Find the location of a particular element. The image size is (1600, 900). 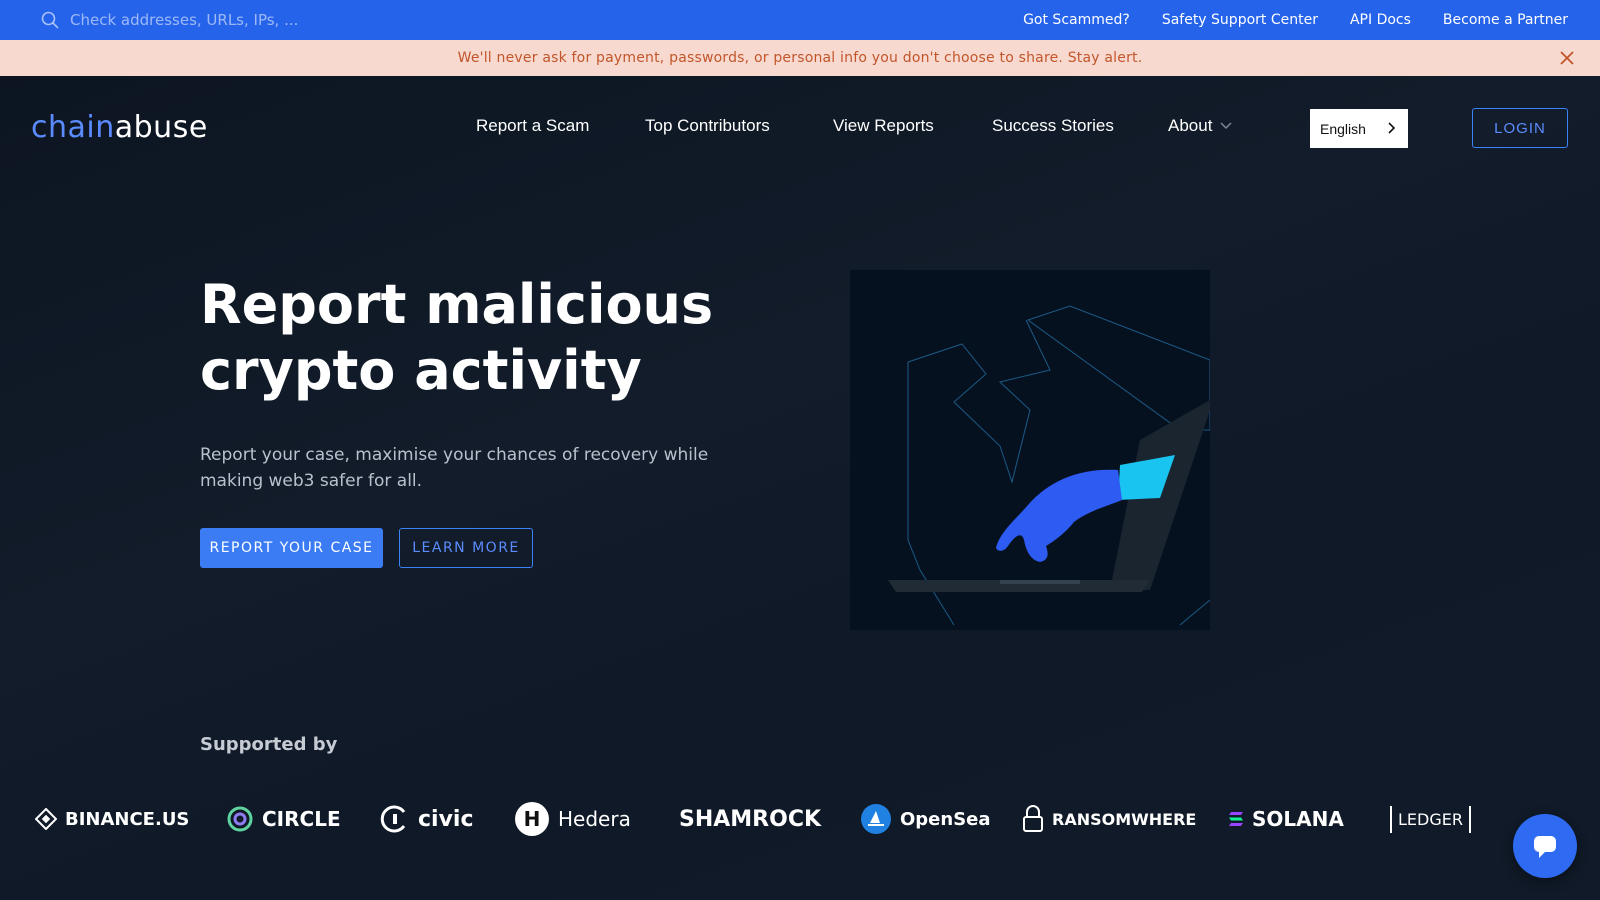

address-search is located at coordinates (340, 20).